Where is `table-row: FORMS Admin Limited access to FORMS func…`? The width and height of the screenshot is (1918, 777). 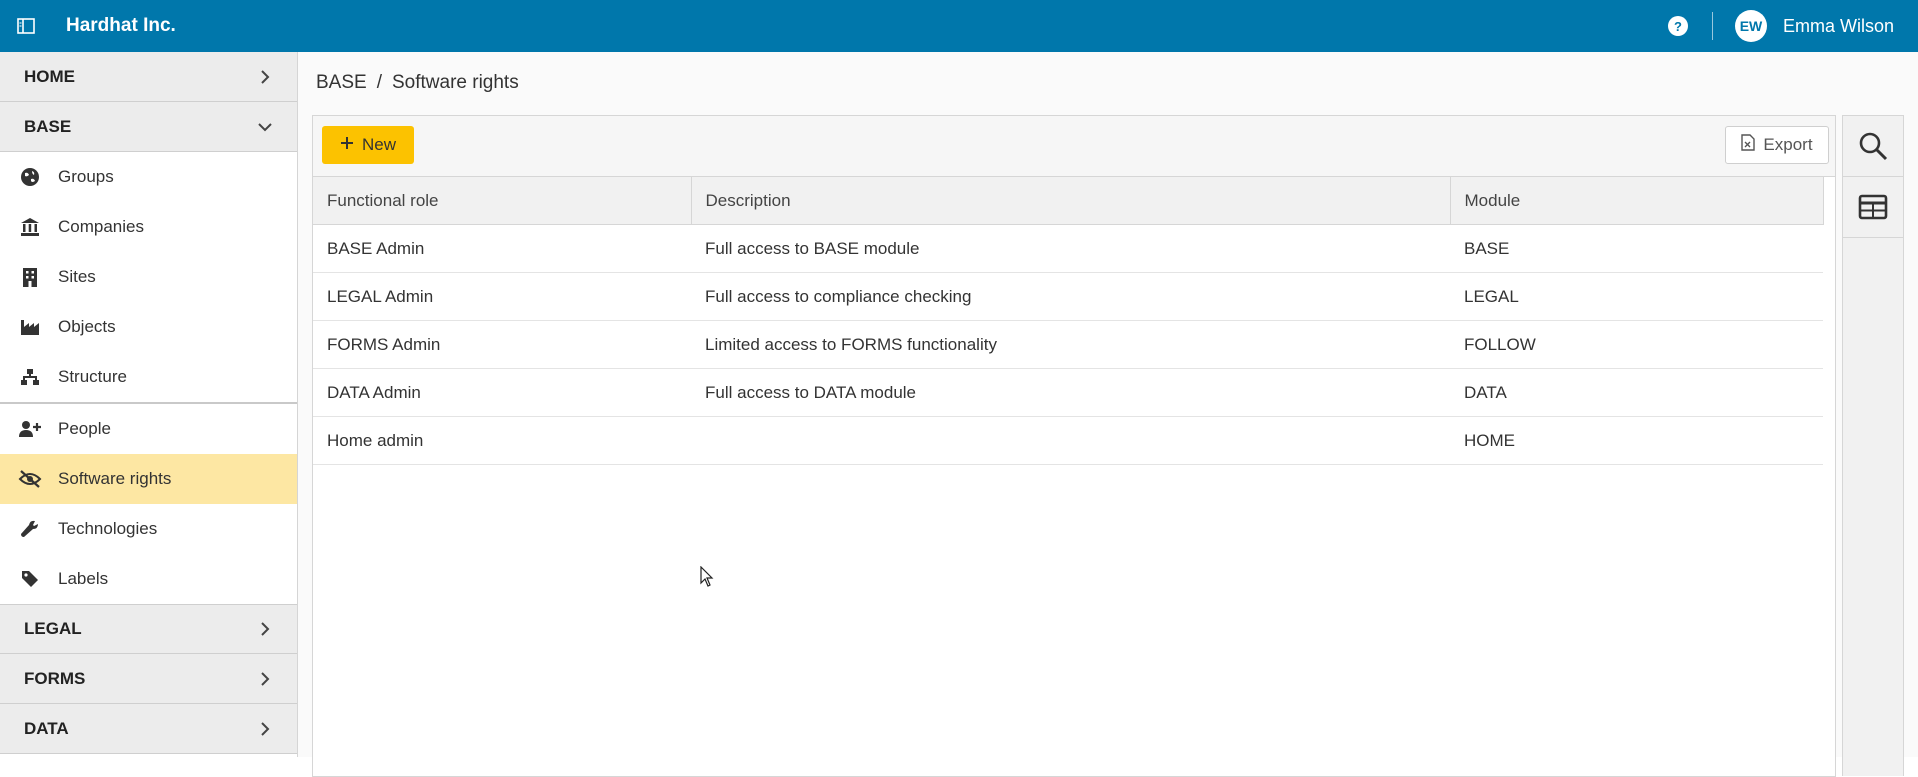
table-row: FORMS Admin Limited access to FORMS func… is located at coordinates (1068, 344).